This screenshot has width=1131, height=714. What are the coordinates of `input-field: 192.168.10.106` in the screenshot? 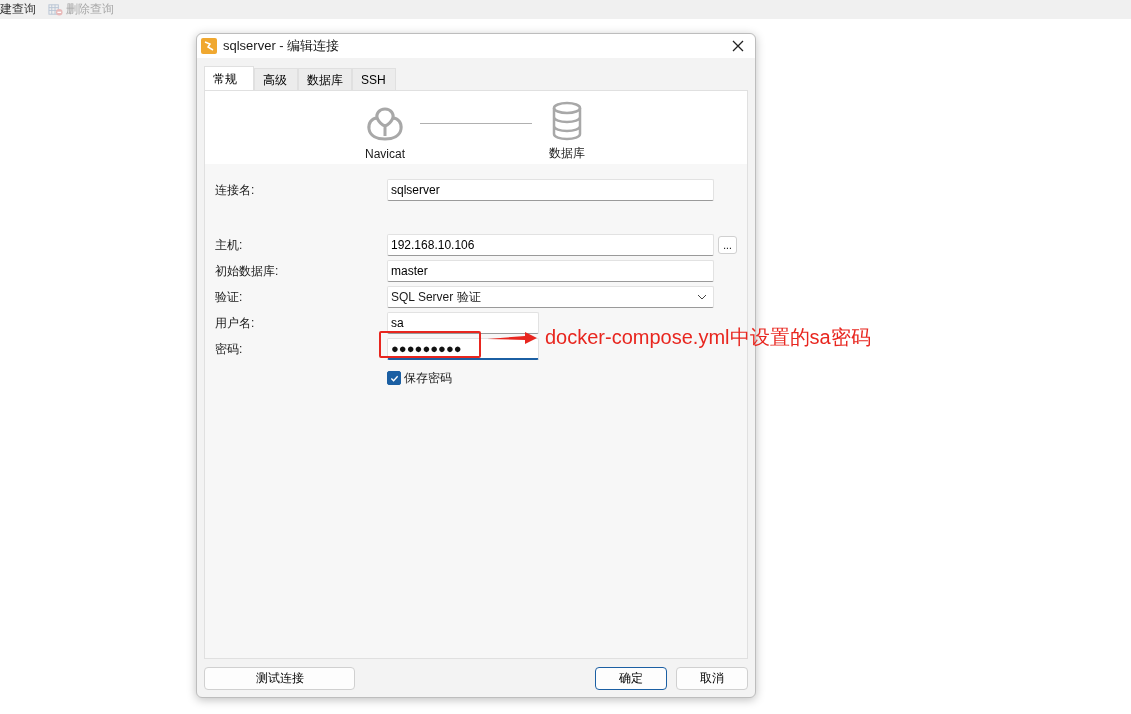 It's located at (550, 245).